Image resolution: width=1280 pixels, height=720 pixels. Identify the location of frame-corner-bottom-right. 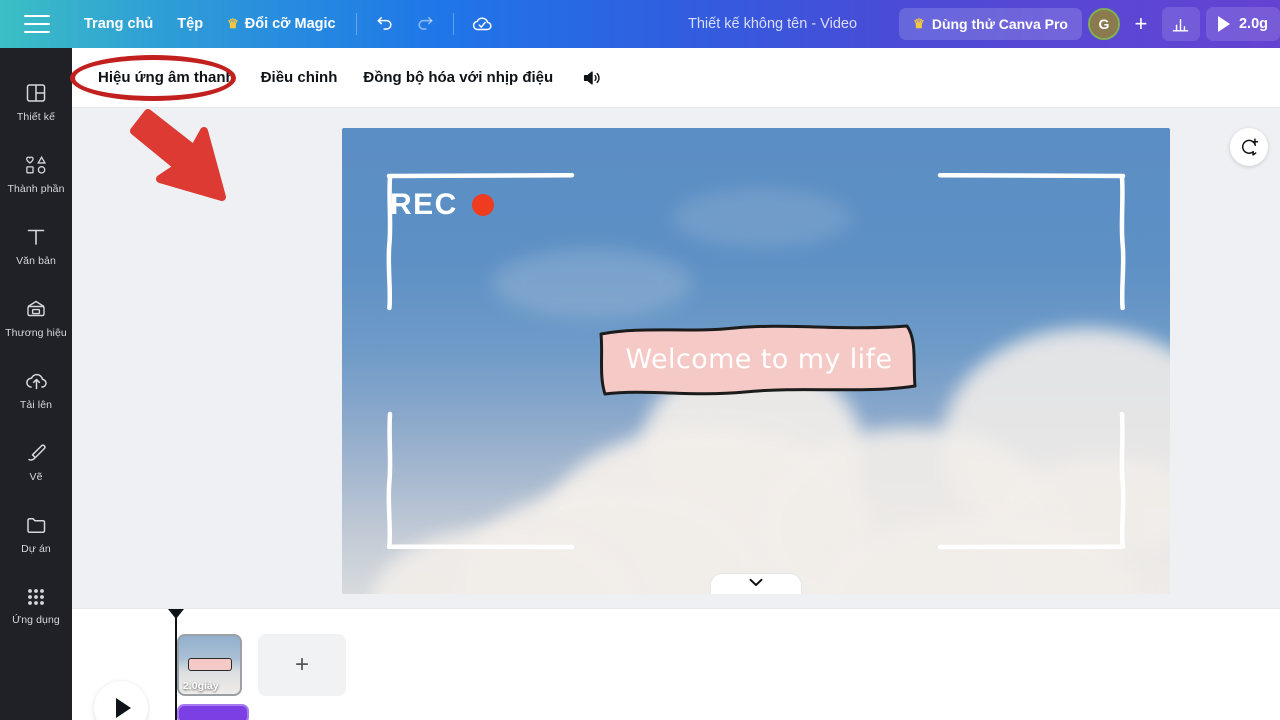
(1031, 480).